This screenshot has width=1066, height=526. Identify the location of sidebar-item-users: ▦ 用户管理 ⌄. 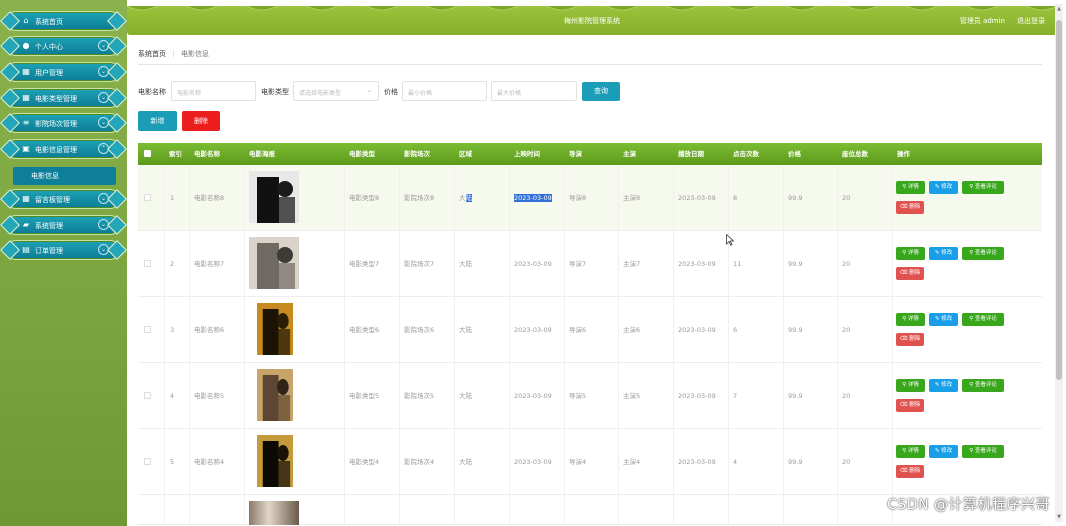
(63, 72).